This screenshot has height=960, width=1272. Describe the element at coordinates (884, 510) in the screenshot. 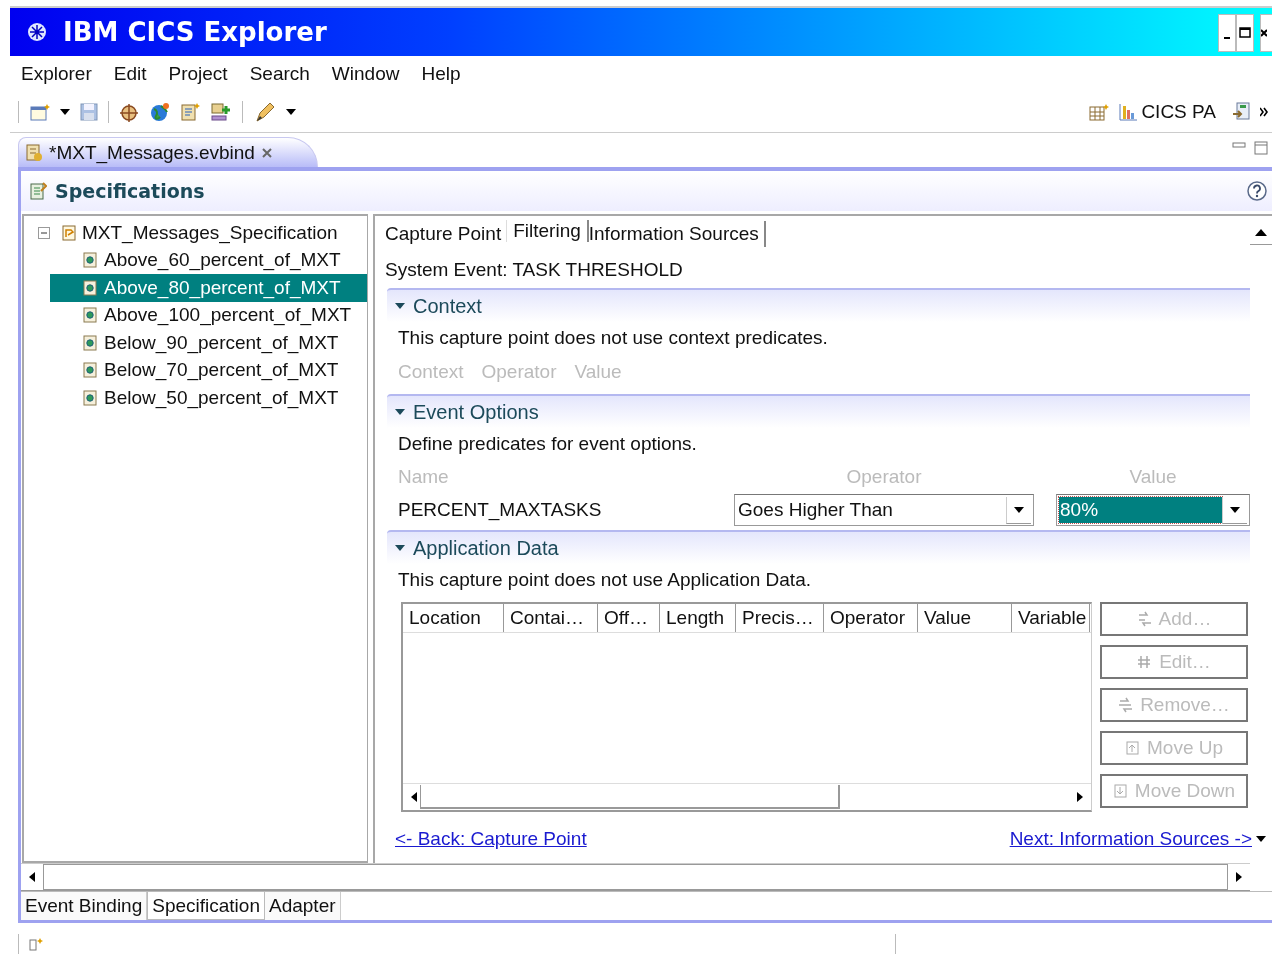

I see `operator-dropdown: Goes Higher Than` at that location.